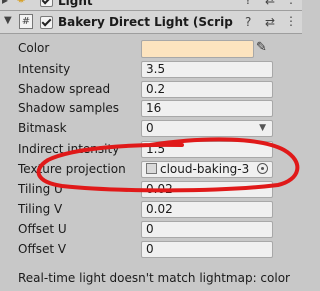  What do you see at coordinates (21, 3) in the screenshot?
I see `light-icon: ✹` at bounding box center [21, 3].